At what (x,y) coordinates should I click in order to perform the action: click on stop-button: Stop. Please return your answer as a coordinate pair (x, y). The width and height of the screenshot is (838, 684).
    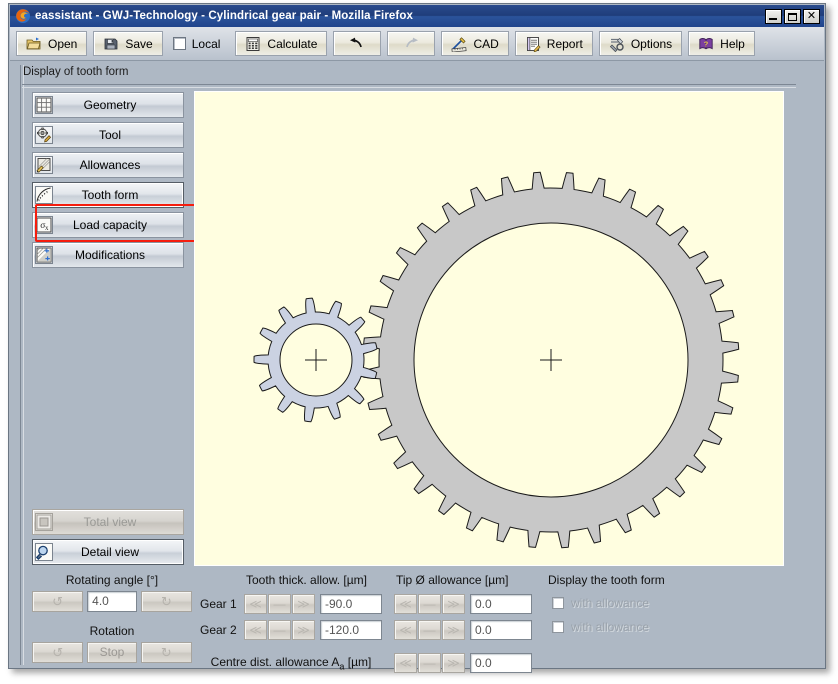
    Looking at the image, I should click on (112, 652).